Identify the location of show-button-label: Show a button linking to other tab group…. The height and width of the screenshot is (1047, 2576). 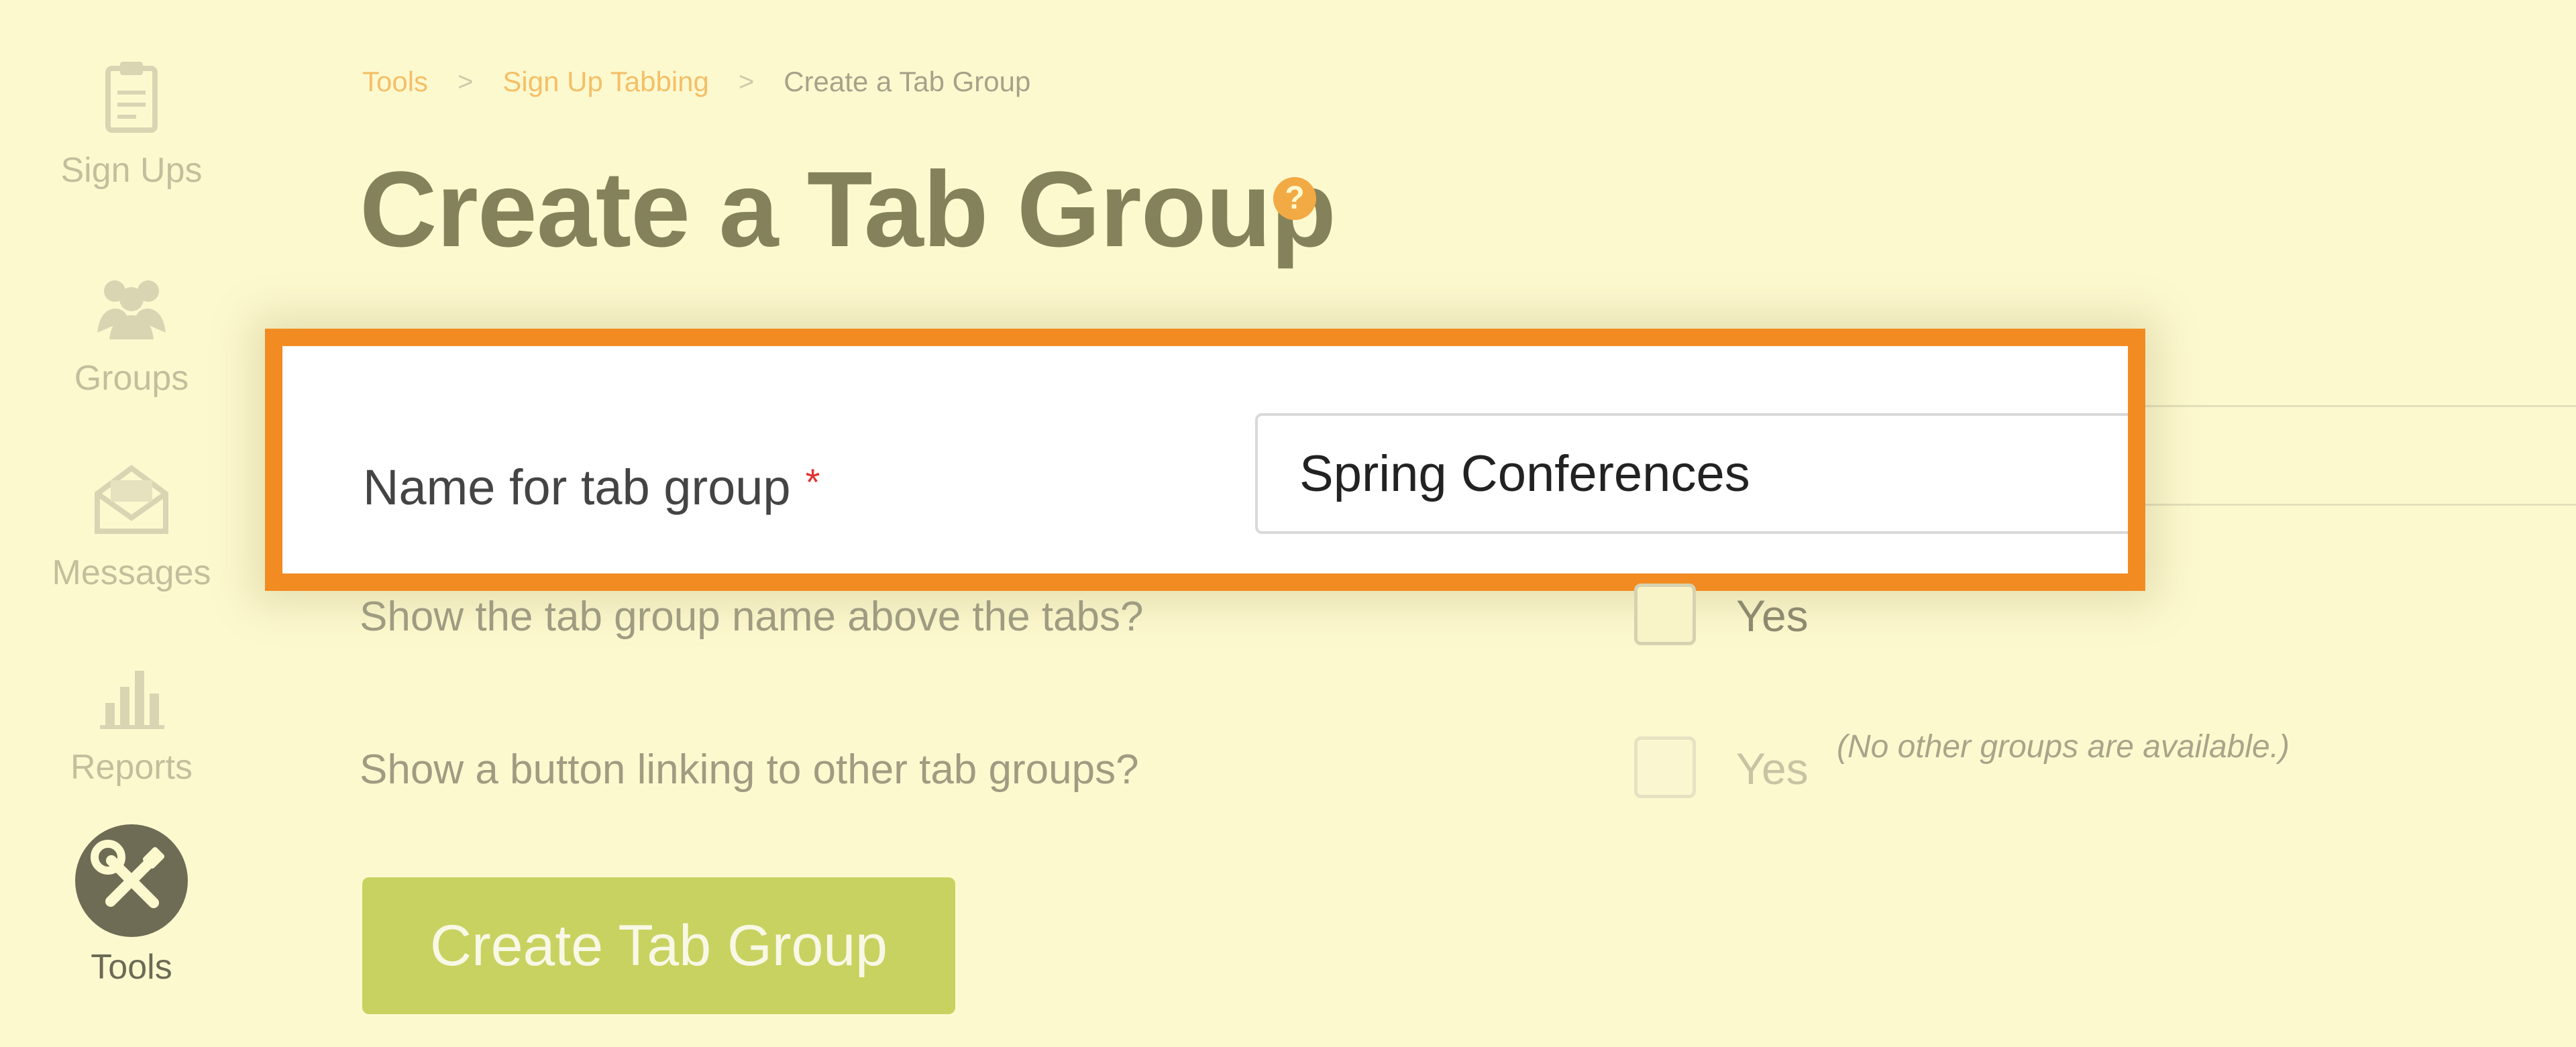
(749, 770).